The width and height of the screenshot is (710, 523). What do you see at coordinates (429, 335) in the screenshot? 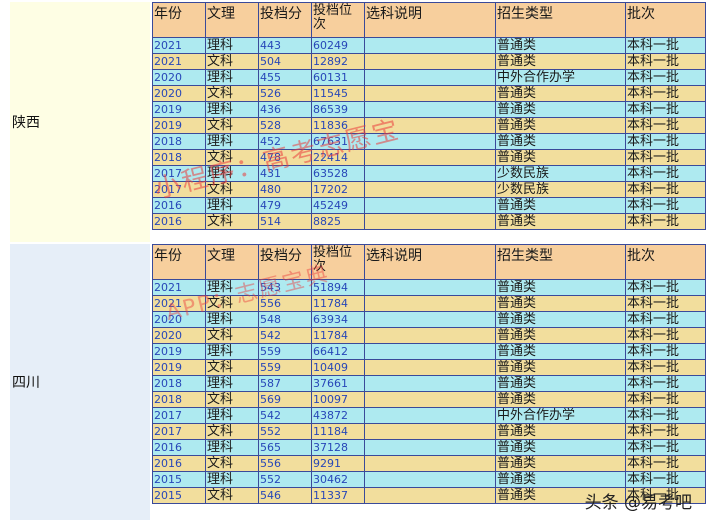
I see `table-row: 2020 文科 542 11784 普通类 本科一批` at bounding box center [429, 335].